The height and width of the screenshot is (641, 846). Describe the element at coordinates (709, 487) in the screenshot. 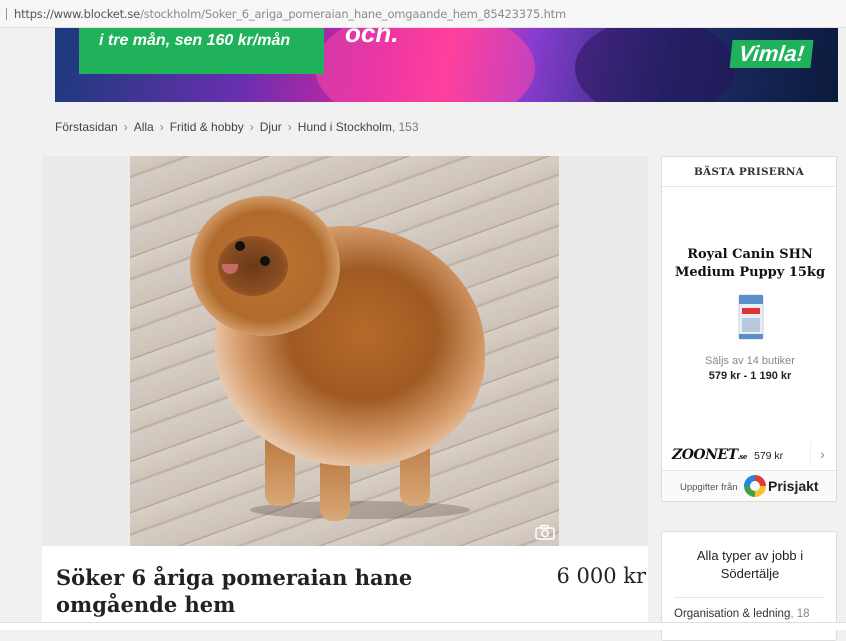

I see `data-from-label: Uppgifter från` at that location.